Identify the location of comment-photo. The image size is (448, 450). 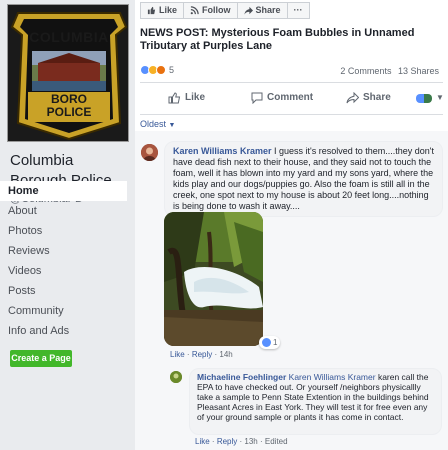
(213, 279).